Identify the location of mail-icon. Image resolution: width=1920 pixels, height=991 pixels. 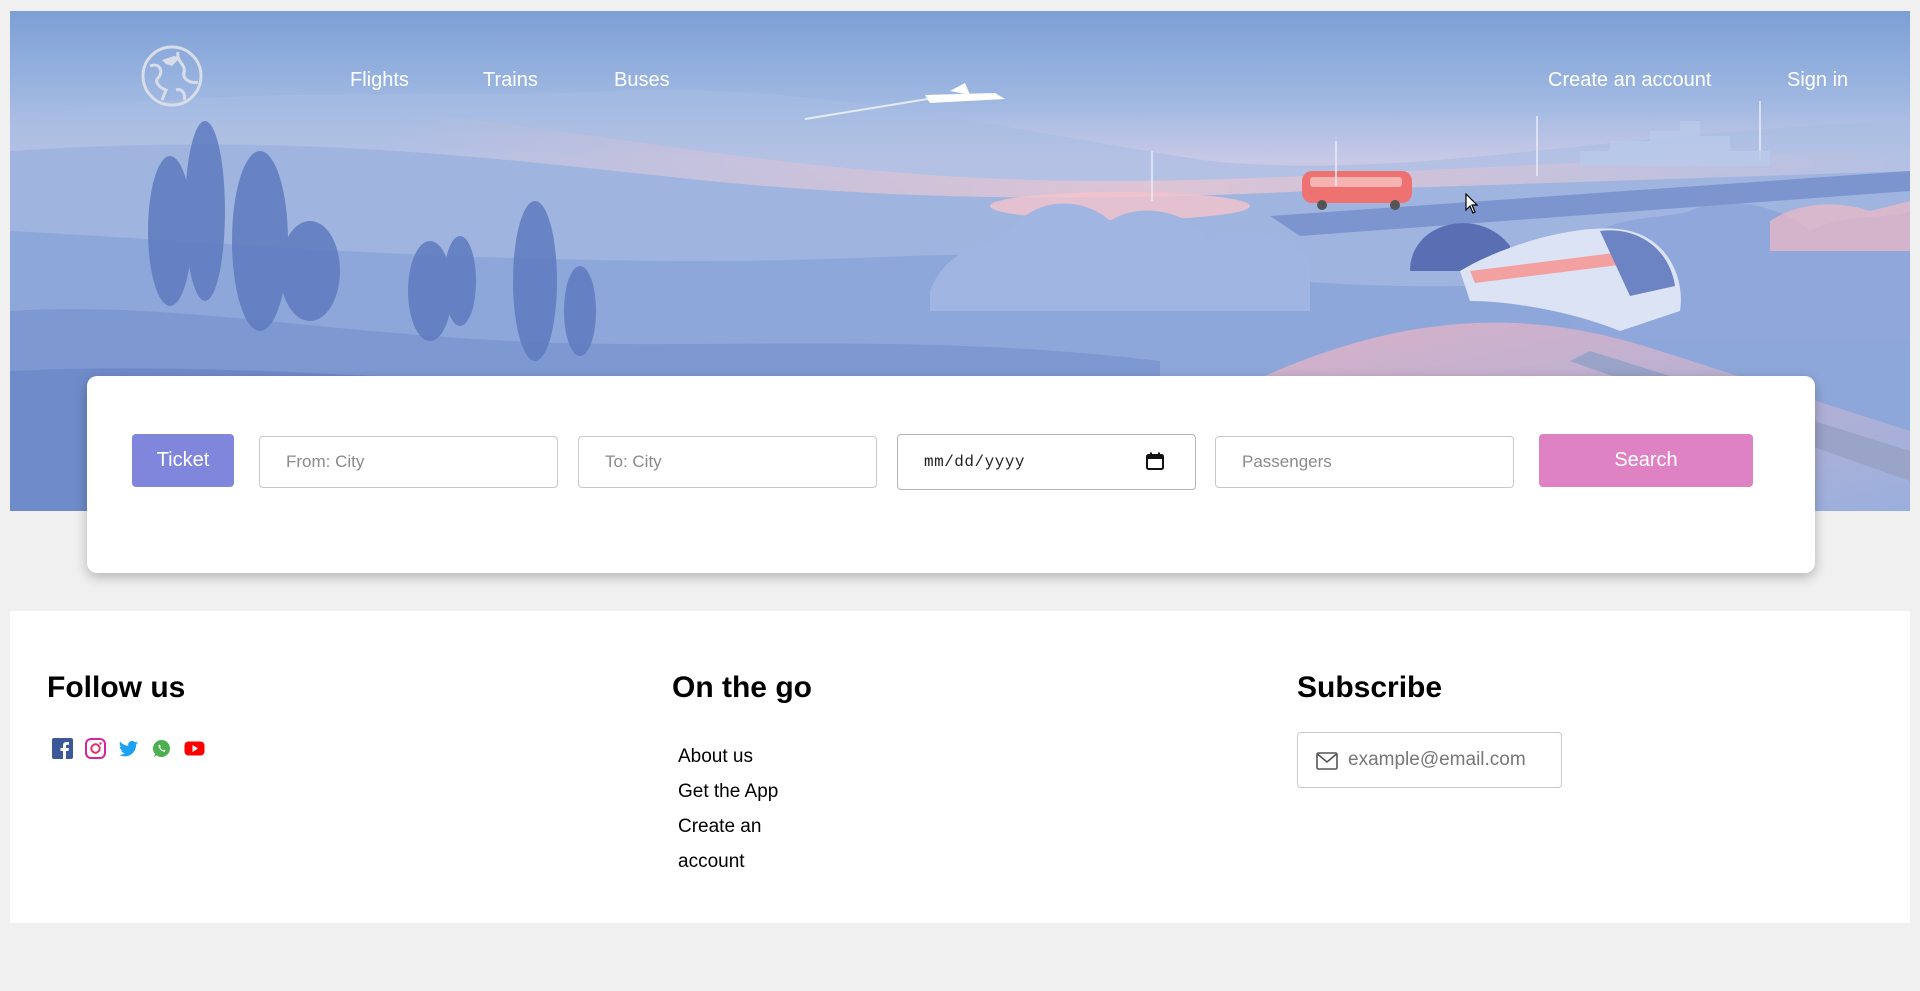
(1327, 761).